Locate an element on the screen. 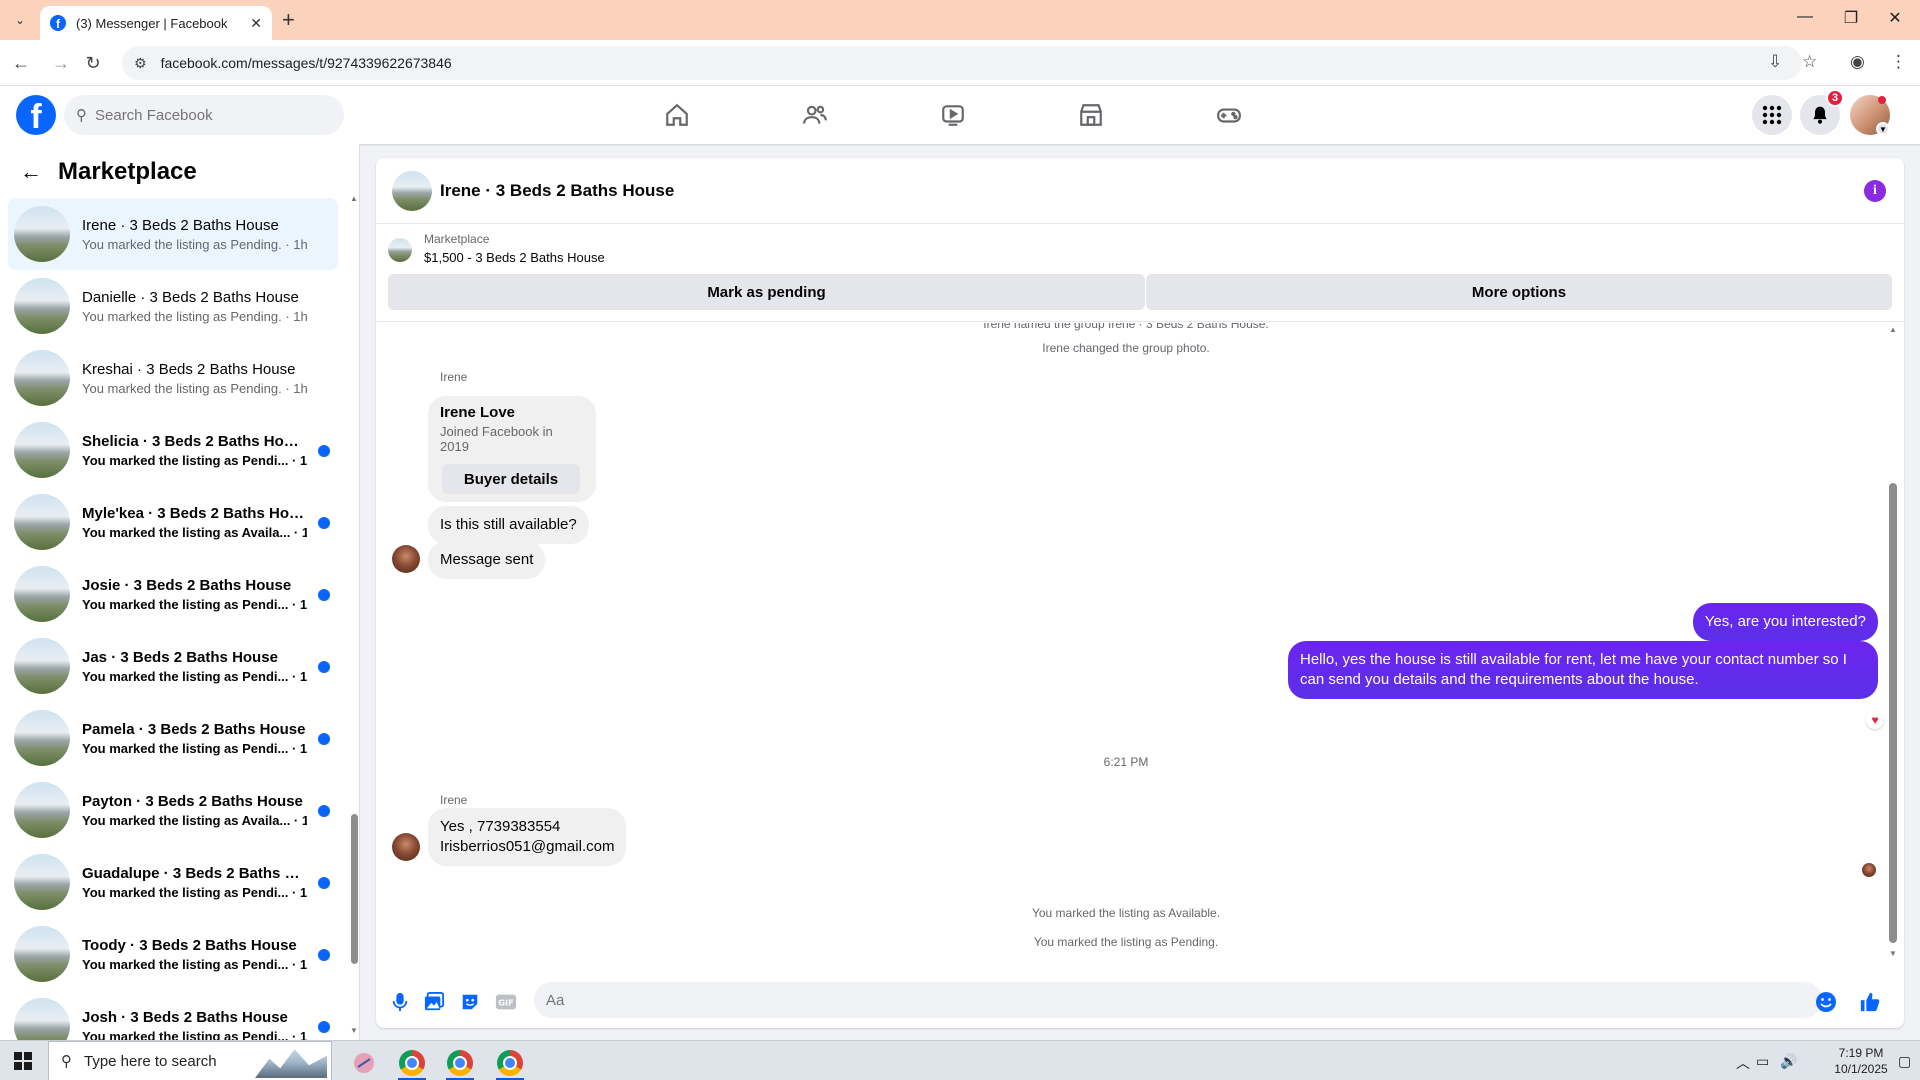 The image size is (1920, 1080). taskbar-search: ⚲ Type here to search is located at coordinates (190, 1060).